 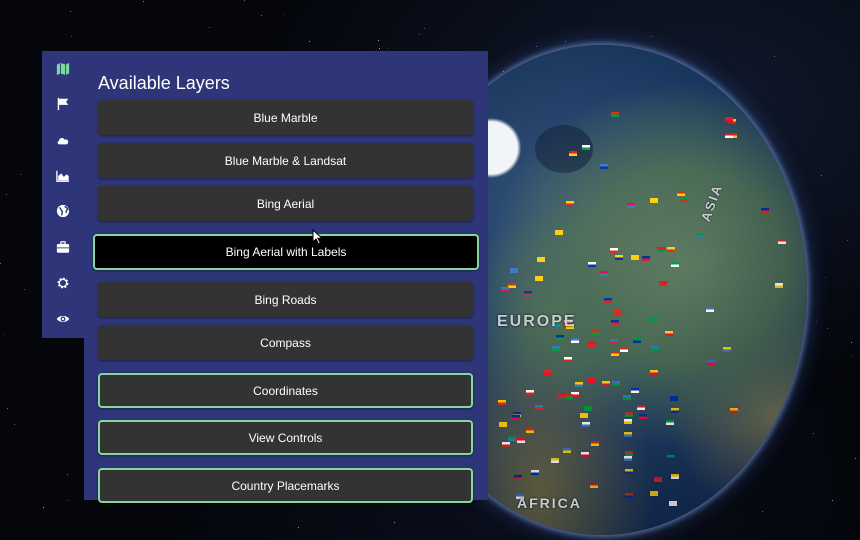 I want to click on layer-button-bing-aerial-with-labels: Bing Aerial with Labels, so click(x=286, y=252).